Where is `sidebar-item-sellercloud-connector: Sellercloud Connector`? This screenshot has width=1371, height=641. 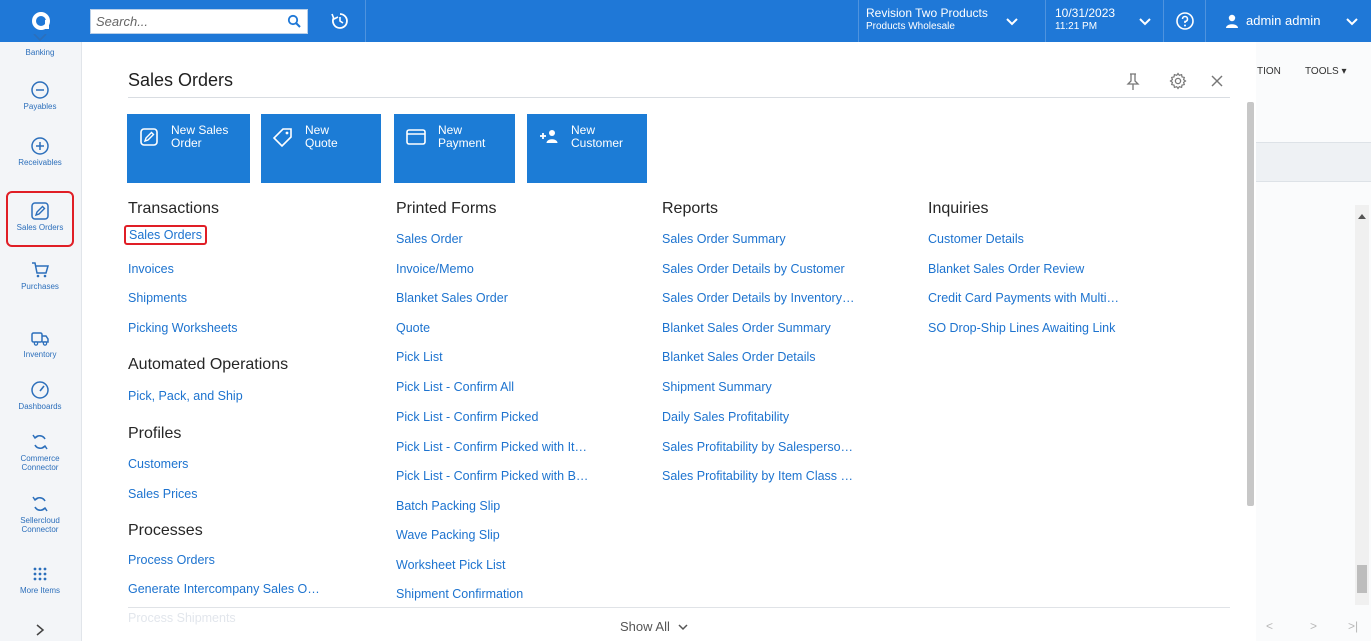 sidebar-item-sellercloud-connector: Sellercloud Connector is located at coordinates (40, 520).